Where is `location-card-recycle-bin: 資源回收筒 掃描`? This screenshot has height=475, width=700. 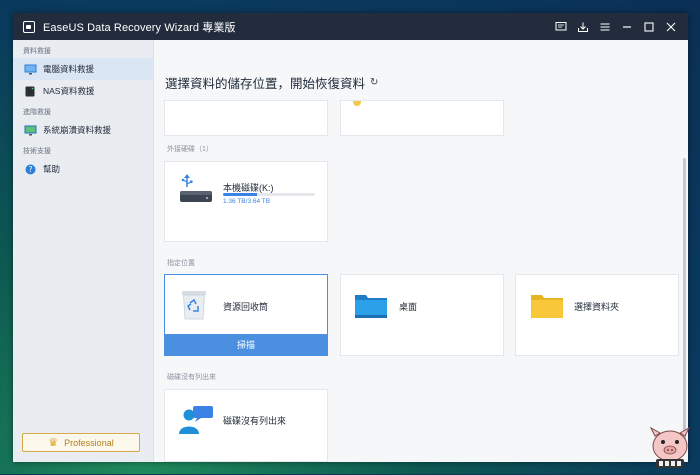
location-card-recycle-bin: 資源回收筒 掃描 is located at coordinates (246, 315).